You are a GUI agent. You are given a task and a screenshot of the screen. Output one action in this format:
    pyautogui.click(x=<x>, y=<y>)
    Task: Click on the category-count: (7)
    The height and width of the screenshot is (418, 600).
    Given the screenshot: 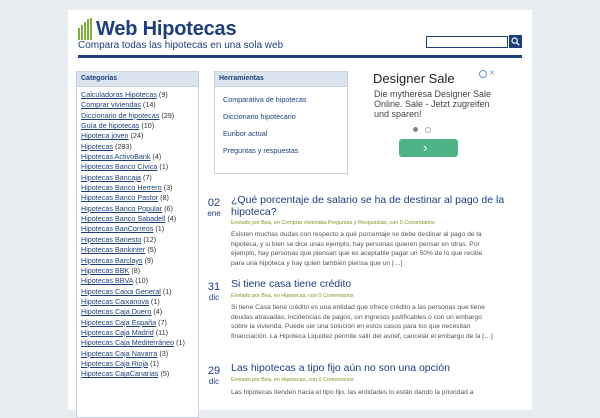 What is the action you would take?
    pyautogui.click(x=162, y=322)
    